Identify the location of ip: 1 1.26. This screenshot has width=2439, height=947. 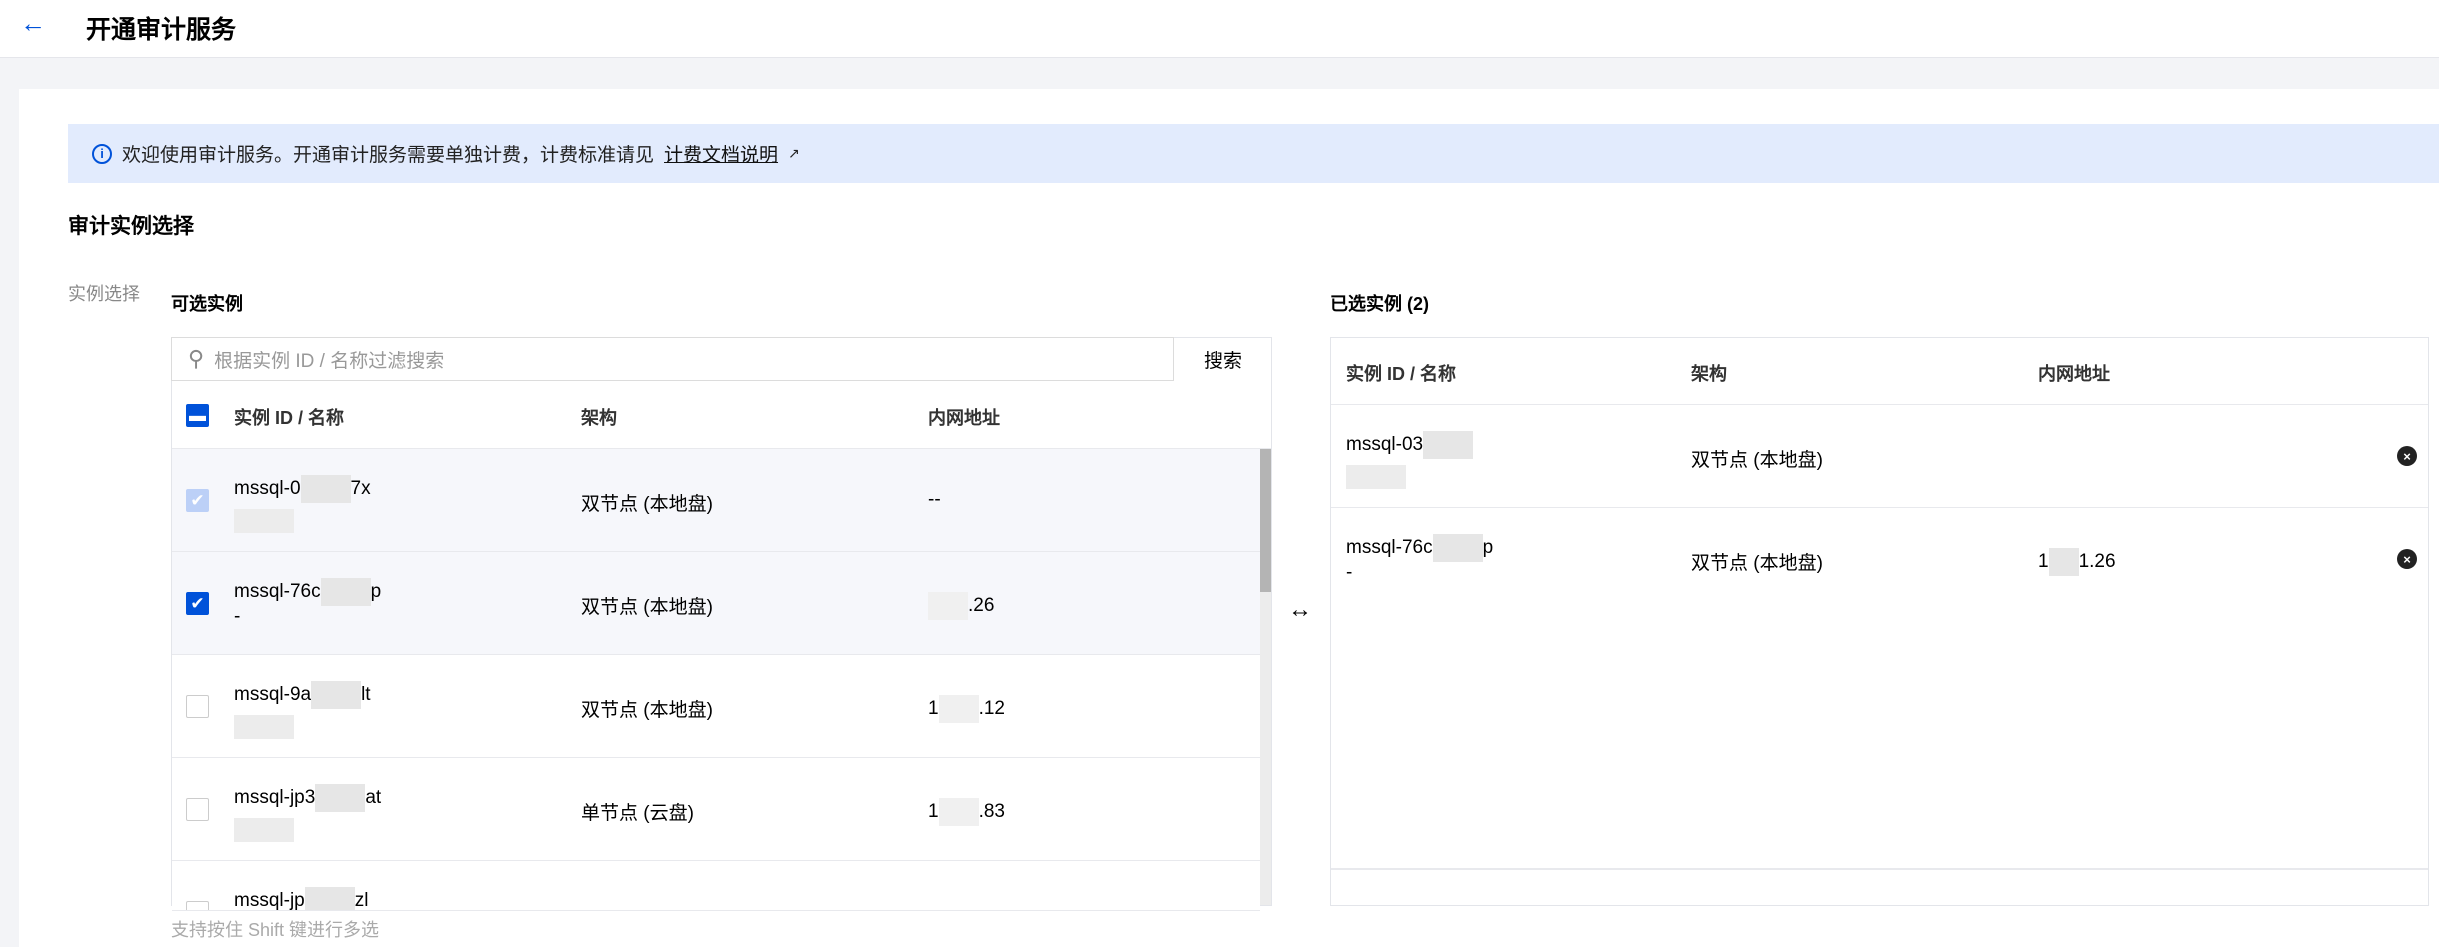
(2077, 562).